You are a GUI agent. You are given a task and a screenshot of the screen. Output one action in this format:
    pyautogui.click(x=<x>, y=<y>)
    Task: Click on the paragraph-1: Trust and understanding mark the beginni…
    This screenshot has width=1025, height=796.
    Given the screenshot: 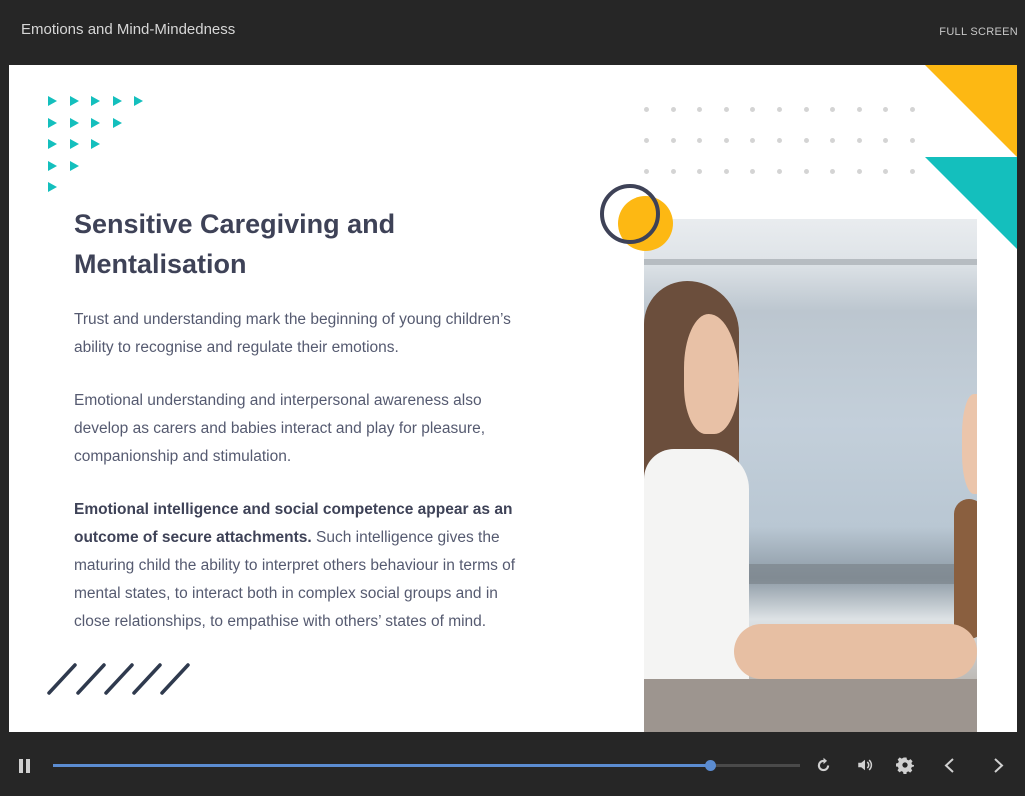 What is the action you would take?
    pyautogui.click(x=292, y=333)
    